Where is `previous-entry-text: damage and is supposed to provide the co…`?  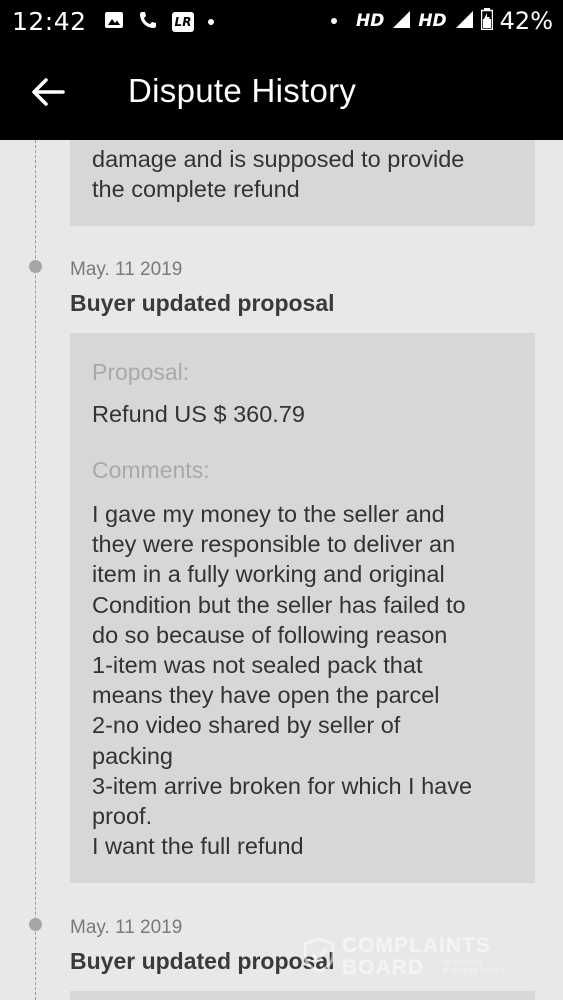 previous-entry-text: damage and is supposed to provide the co… is located at coordinates (278, 174).